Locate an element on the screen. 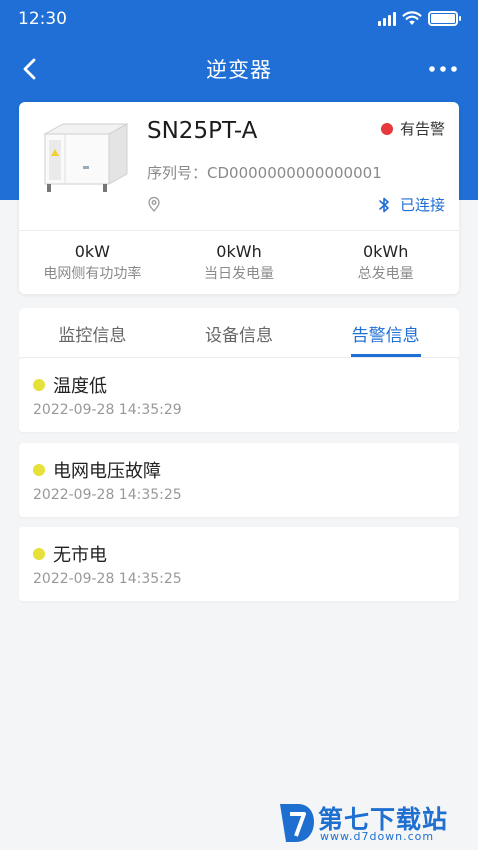 The width and height of the screenshot is (478, 850). inverter-image is located at coordinates (86, 157).